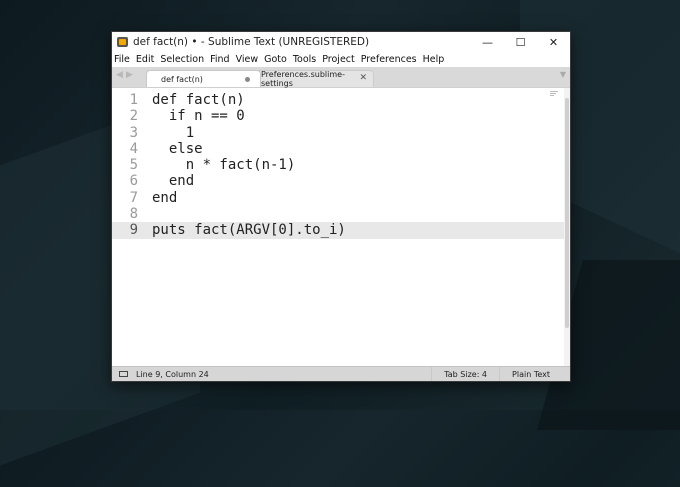 The image size is (680, 487). Describe the element at coordinates (122, 42) in the screenshot. I see `sublime-app-icon` at that location.